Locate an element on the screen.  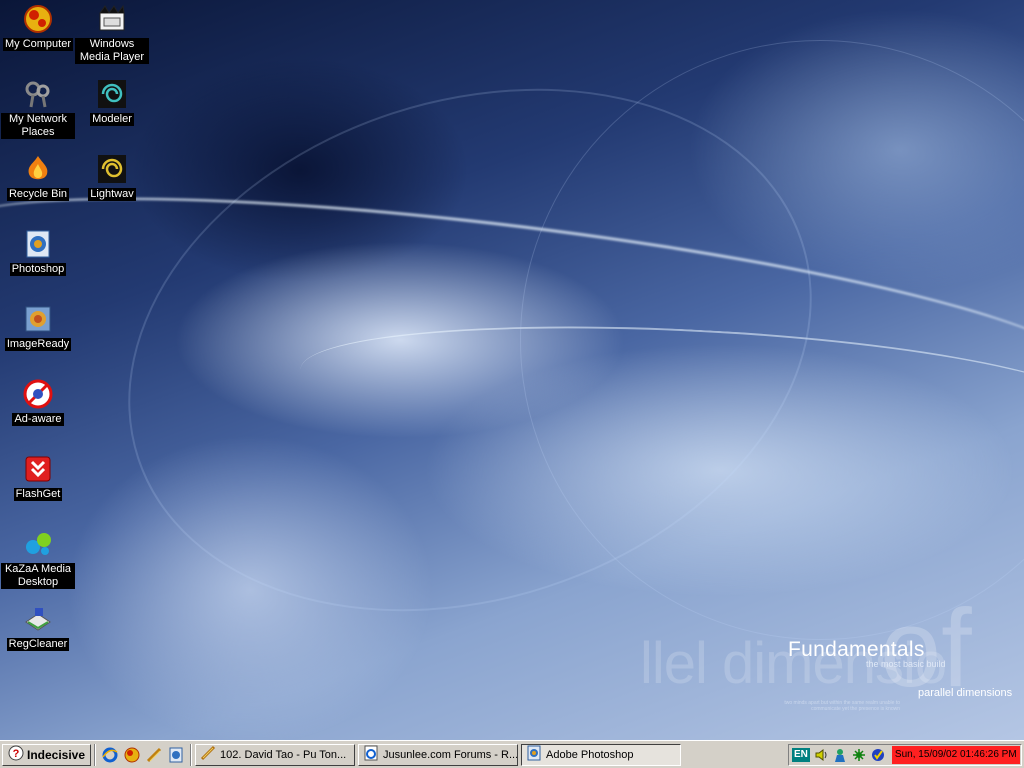
desktop-icon-kazaa: KaZaA Media Desktop is located at coordinates (38, 558).